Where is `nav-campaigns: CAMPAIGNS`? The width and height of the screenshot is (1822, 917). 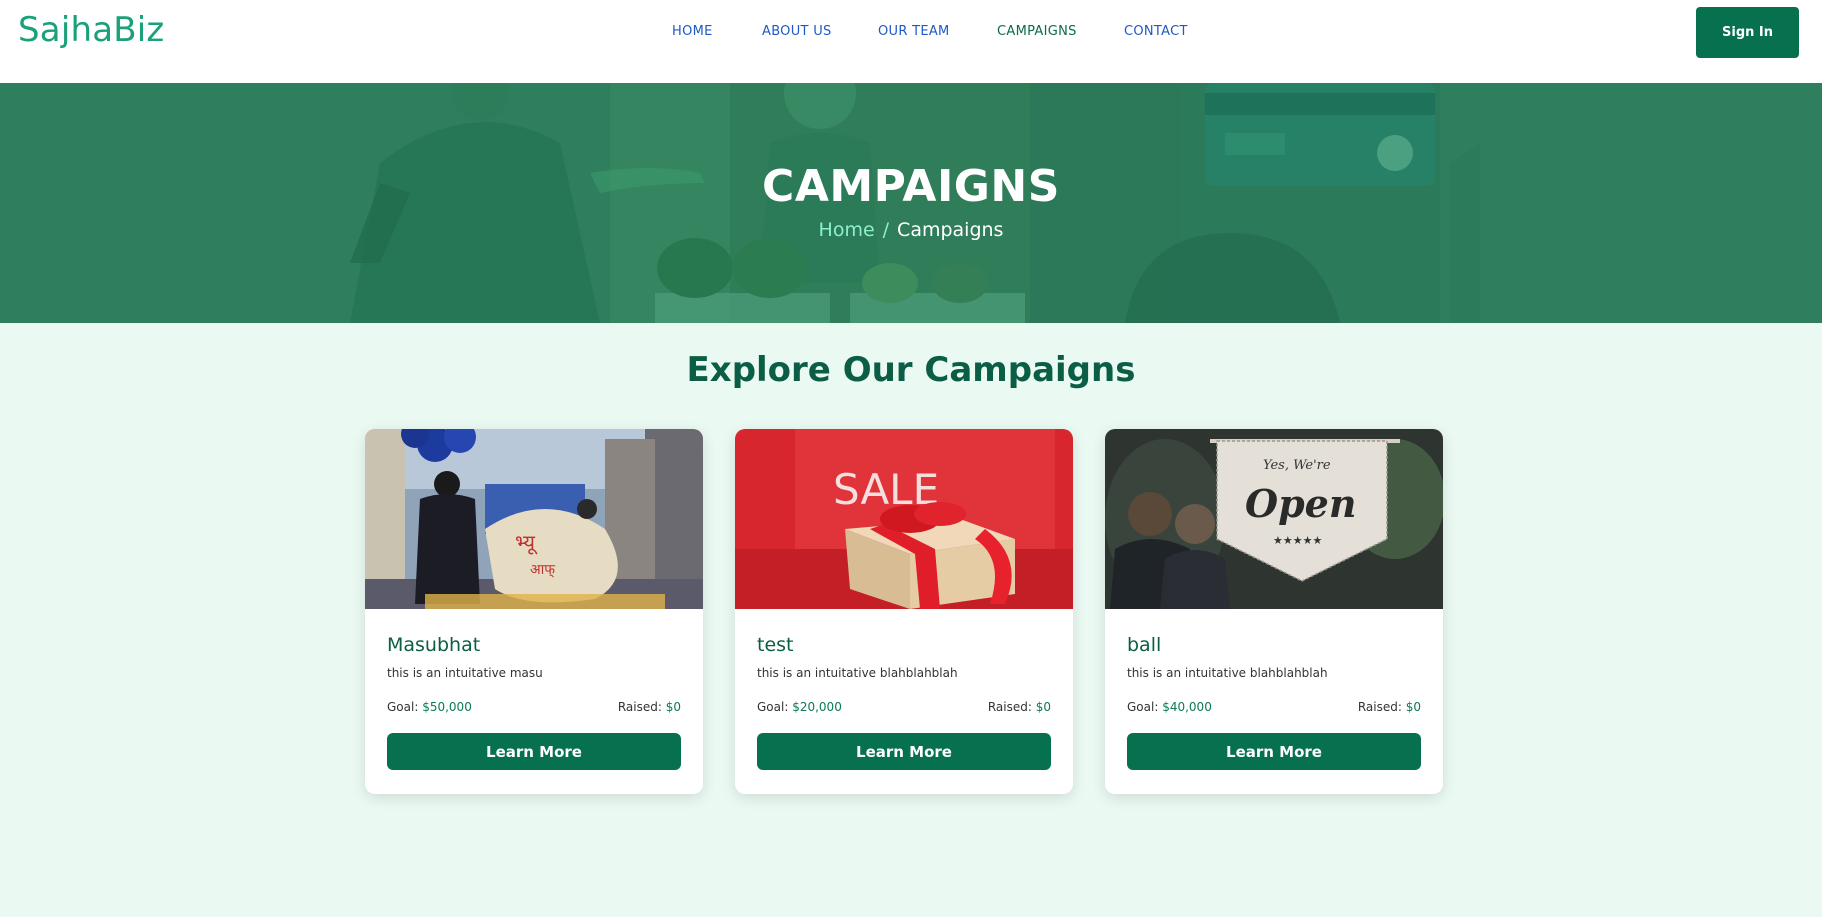
nav-campaigns: CAMPAIGNS is located at coordinates (1037, 31).